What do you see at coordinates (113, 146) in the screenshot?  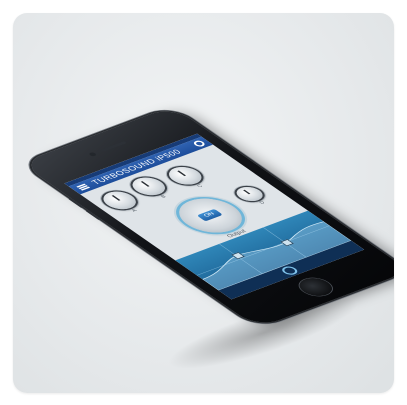 I see `earpiece-speaker` at bounding box center [113, 146].